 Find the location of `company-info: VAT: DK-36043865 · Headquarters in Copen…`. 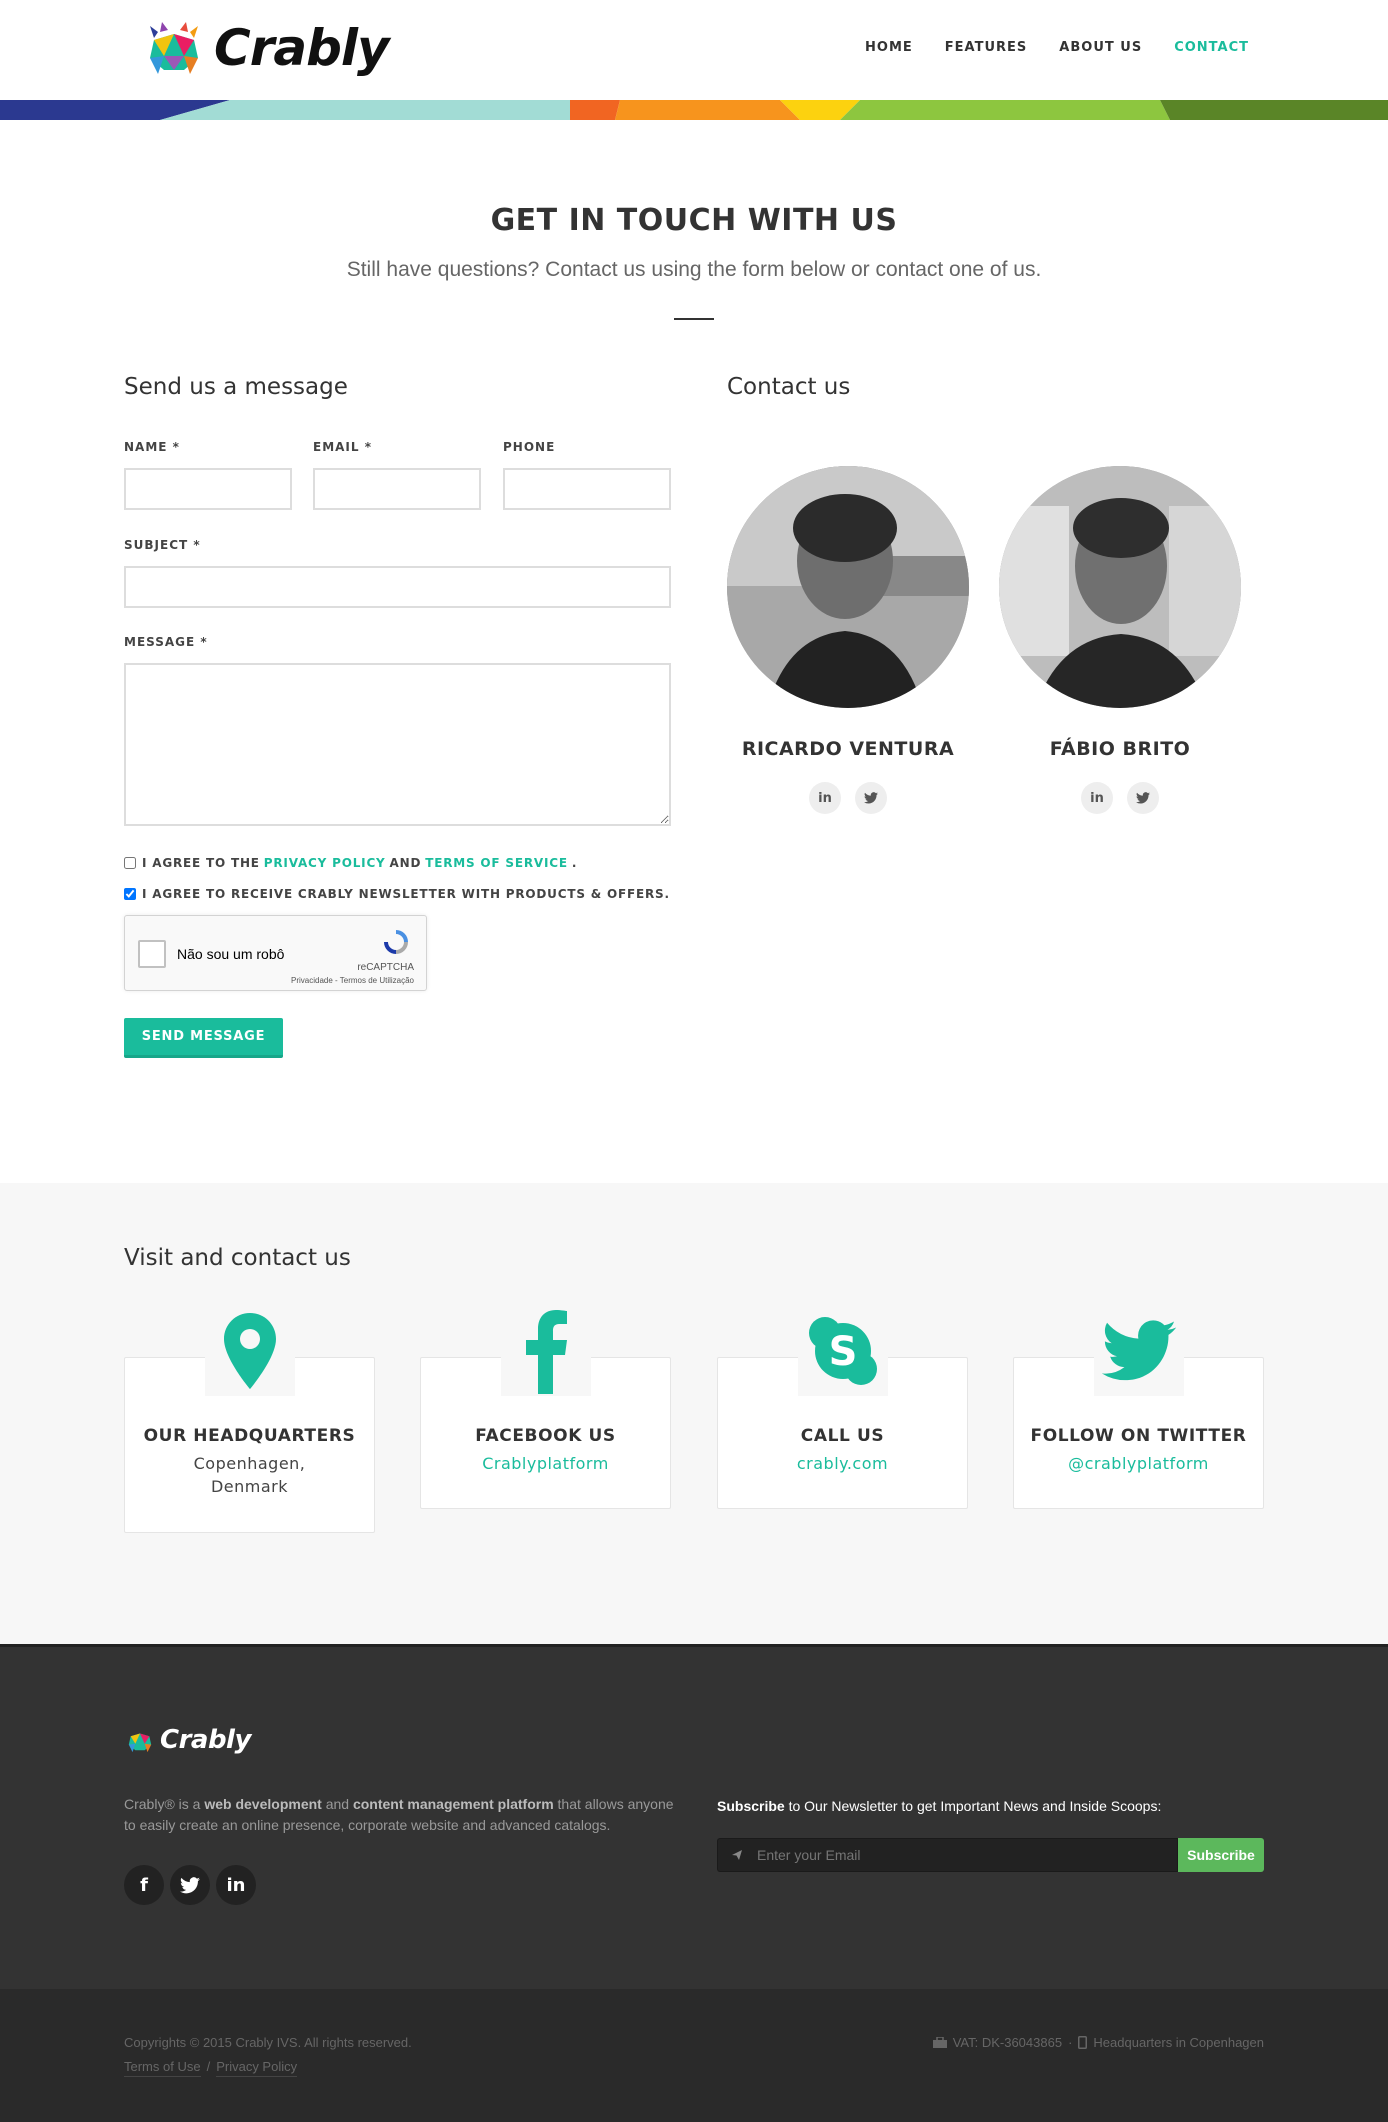

company-info: VAT: DK-36043865 · Headquarters in Copen… is located at coordinates (1098, 2042).